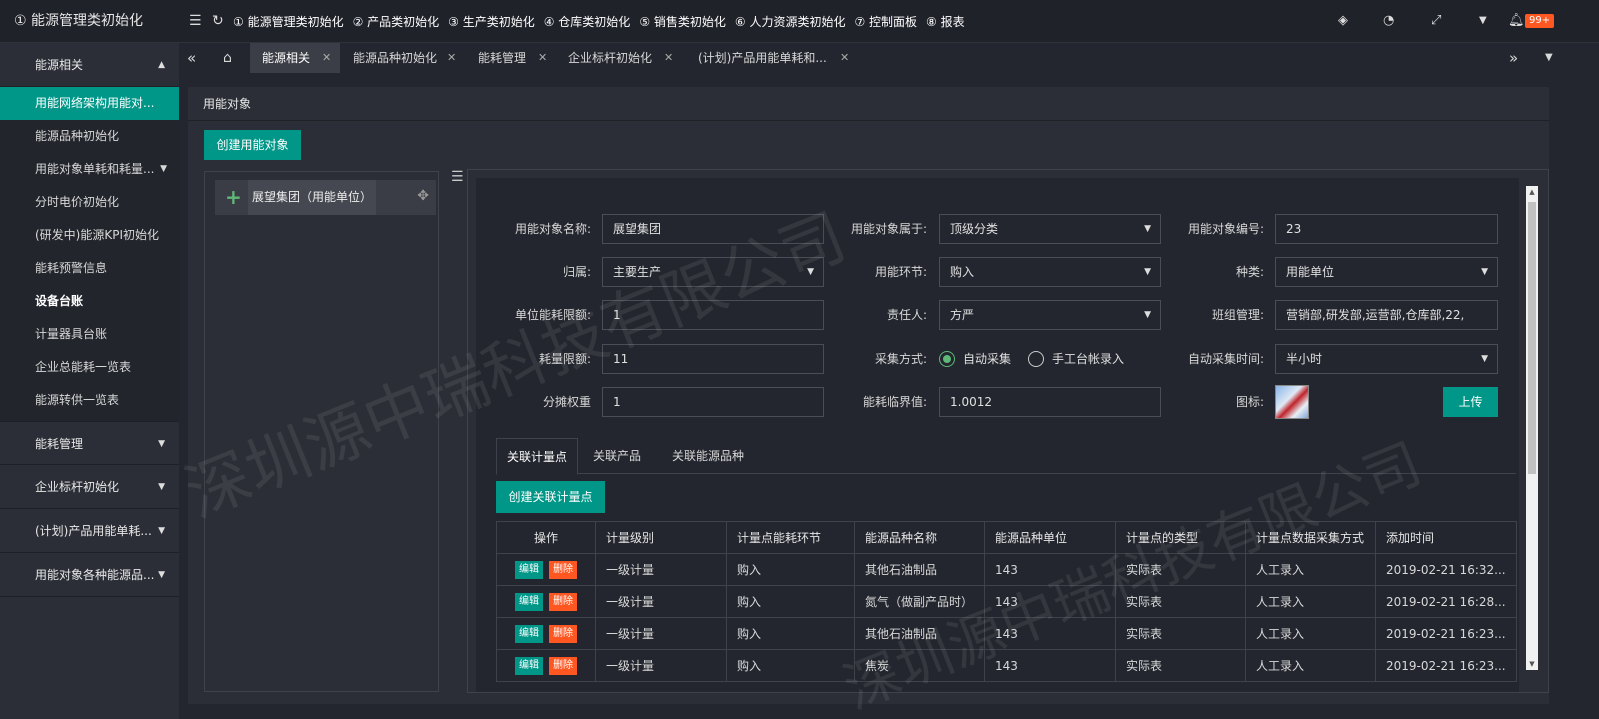  Describe the element at coordinates (1386, 229) in the screenshot. I see `code-input: 23` at that location.